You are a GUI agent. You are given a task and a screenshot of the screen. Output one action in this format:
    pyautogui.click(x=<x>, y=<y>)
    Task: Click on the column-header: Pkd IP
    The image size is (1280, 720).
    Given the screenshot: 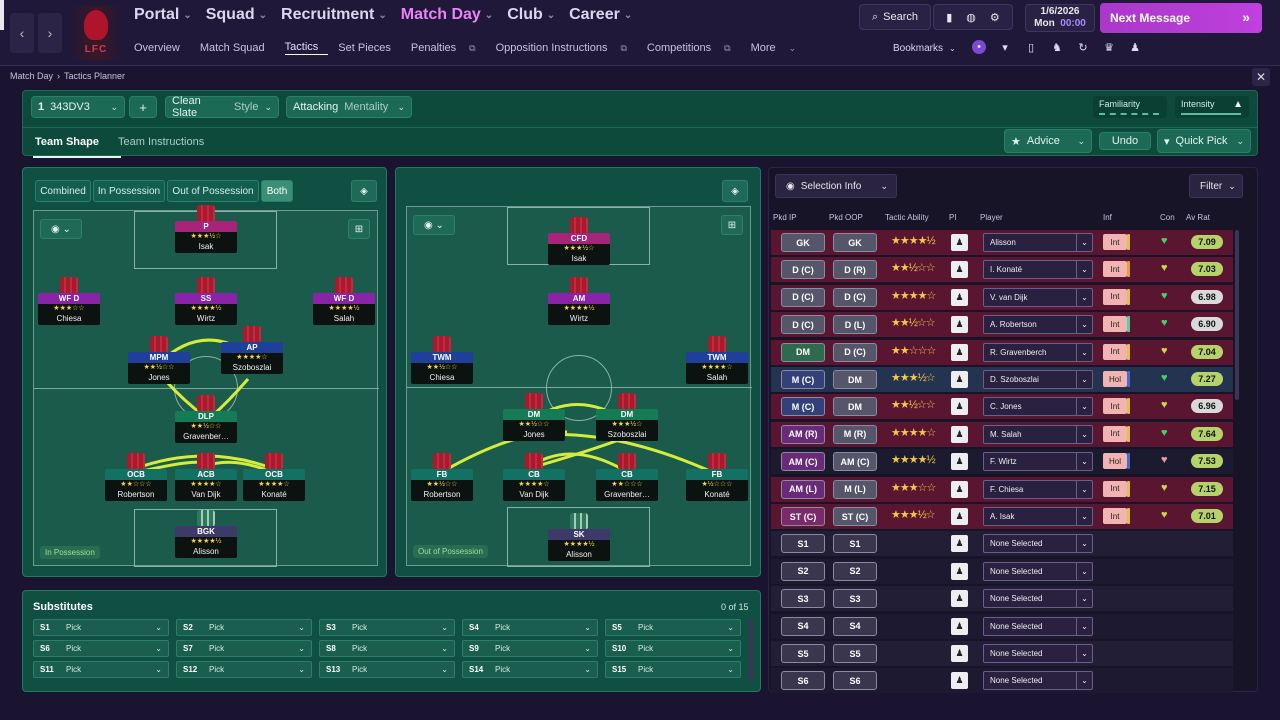 What is the action you would take?
    pyautogui.click(x=785, y=217)
    